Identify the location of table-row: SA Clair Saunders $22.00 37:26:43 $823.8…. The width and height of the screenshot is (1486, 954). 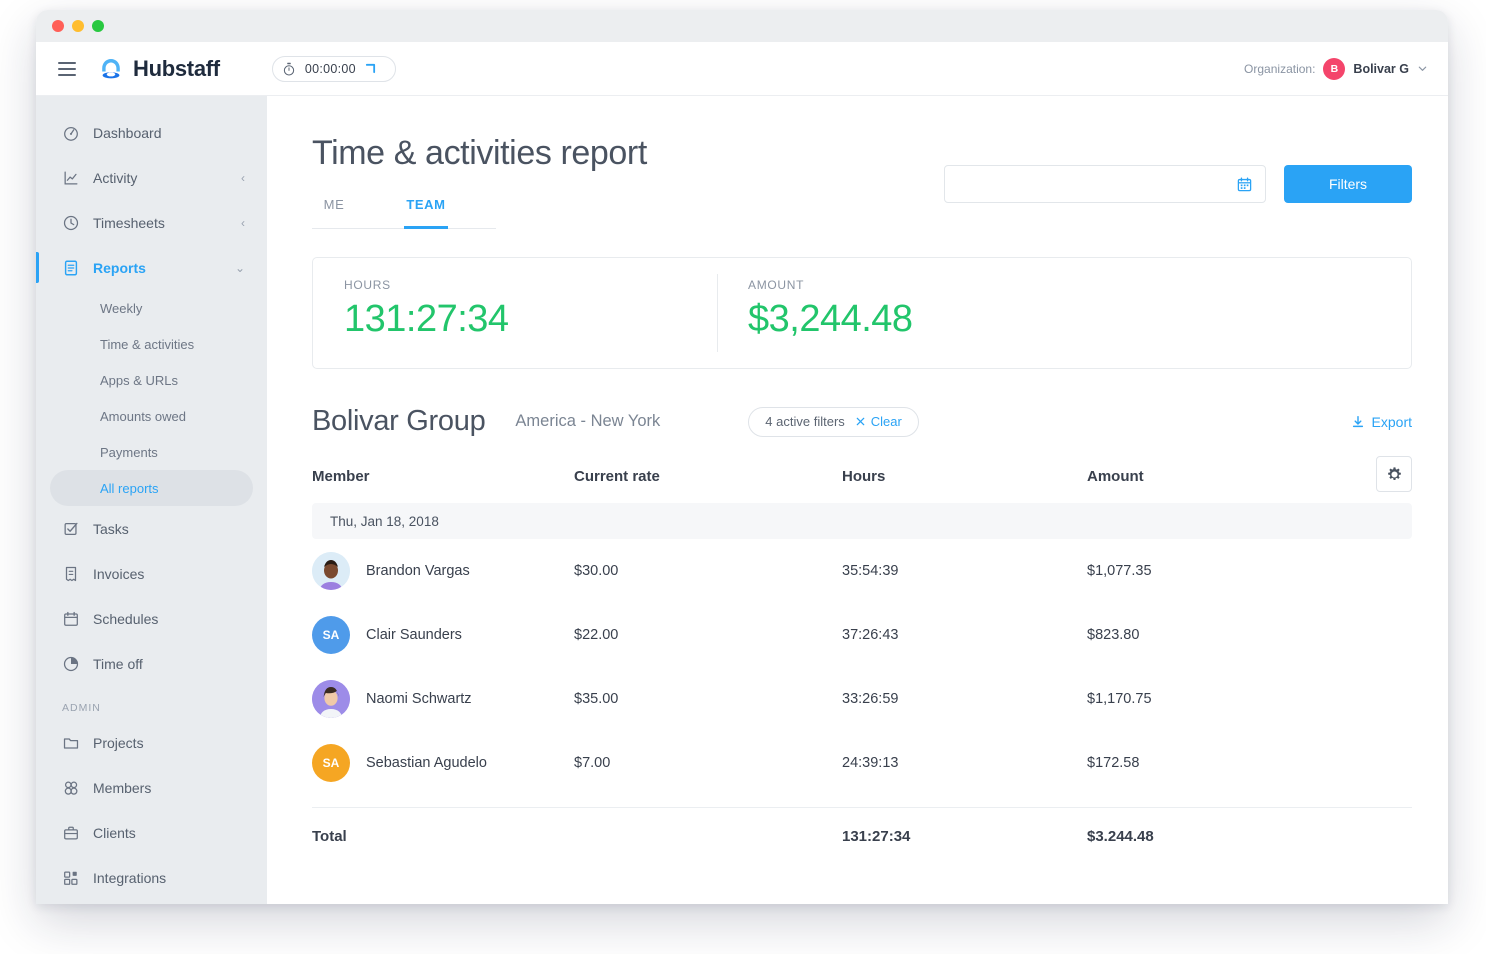
(862, 635).